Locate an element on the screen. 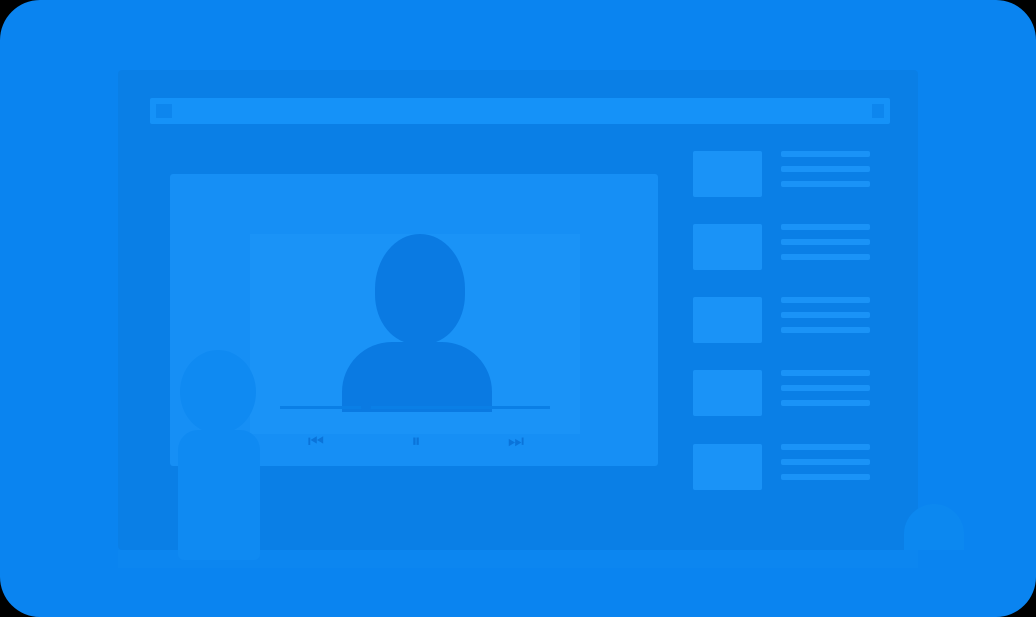  video-progress-bar is located at coordinates (415, 407).